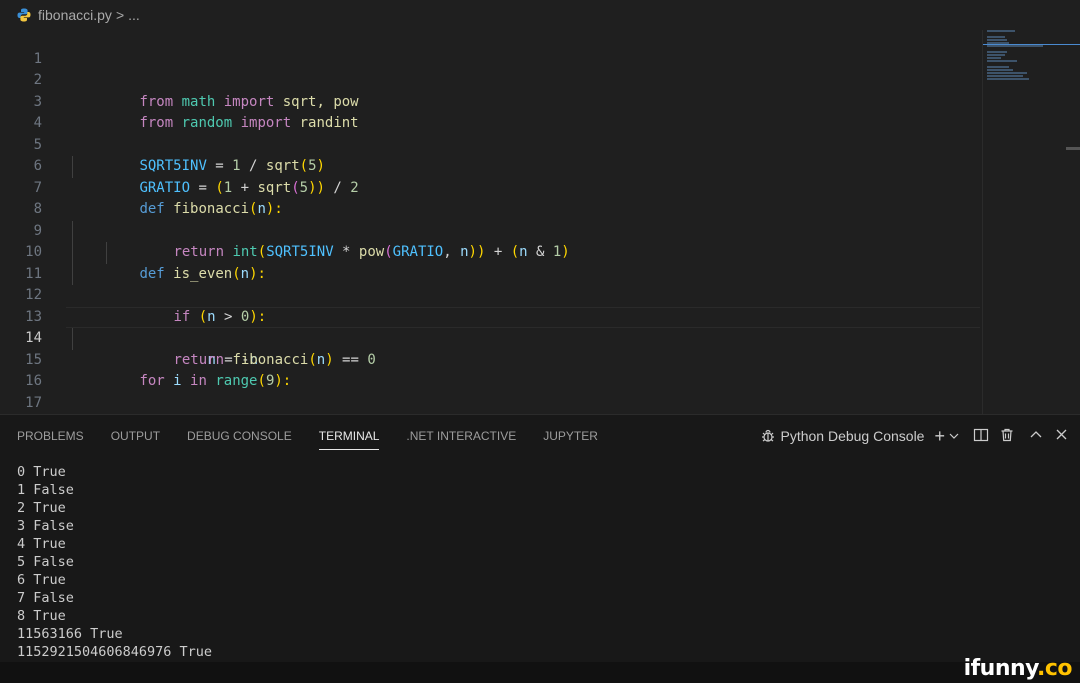  I want to click on tab-terminal: TERMINAL, so click(348, 436).